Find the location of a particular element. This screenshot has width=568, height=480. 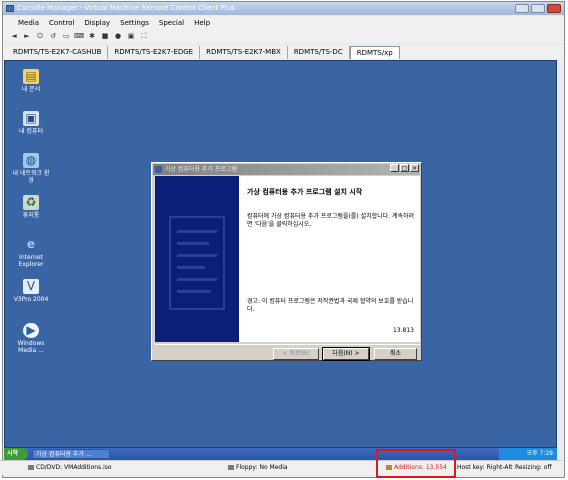

forward-icon: ► is located at coordinates (27, 36).